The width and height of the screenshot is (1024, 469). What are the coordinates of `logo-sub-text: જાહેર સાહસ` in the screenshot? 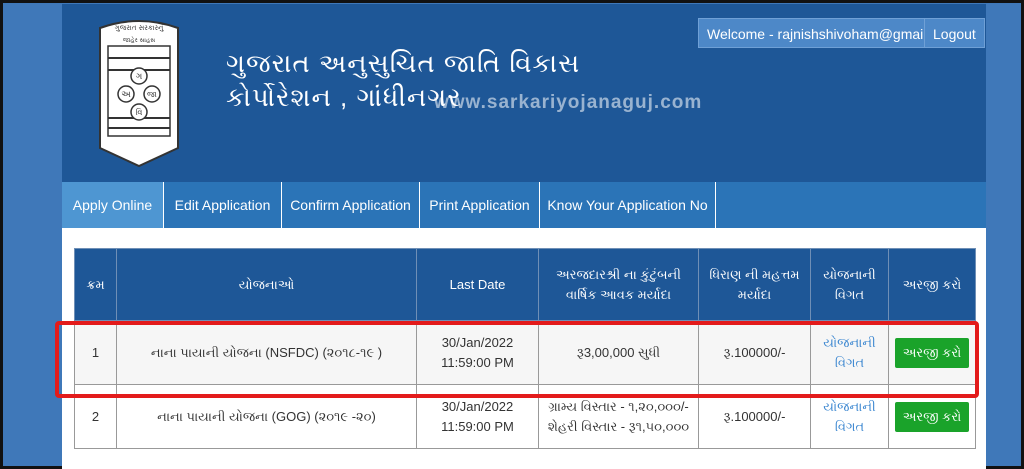 It's located at (139, 40).